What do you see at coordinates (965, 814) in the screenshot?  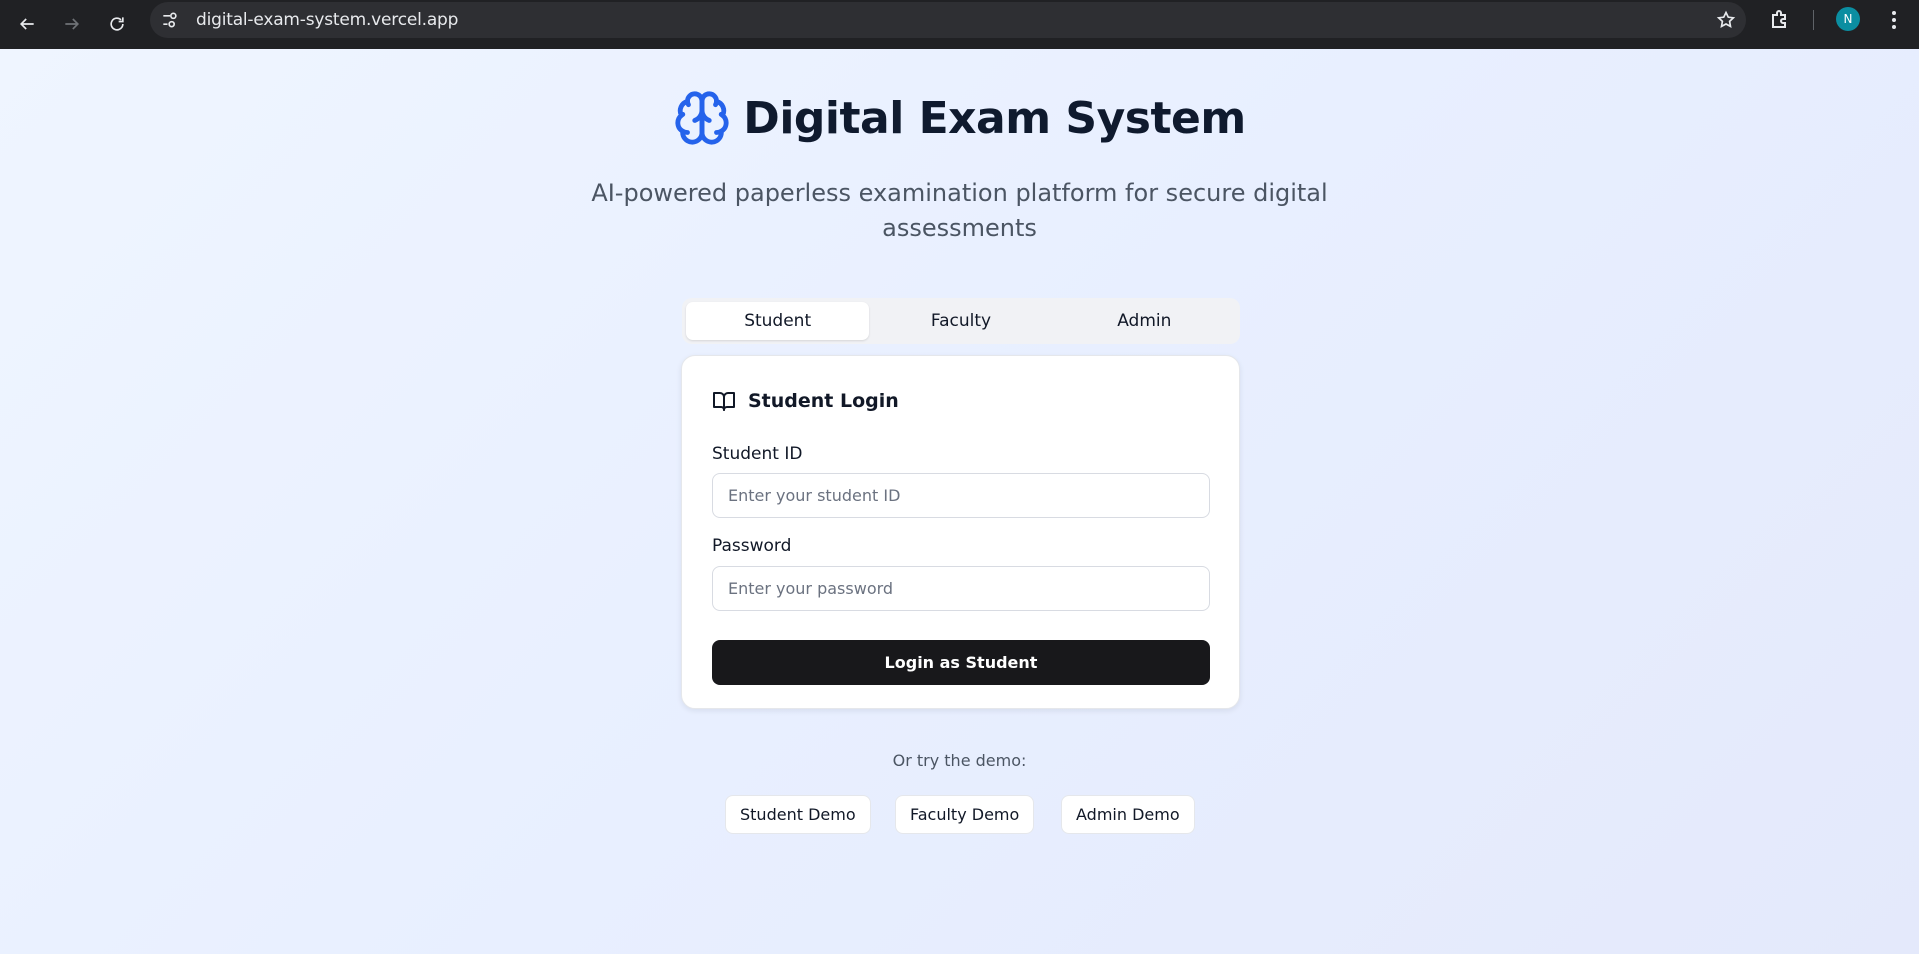 I see `faculty-demo-button: Faculty Demo` at bounding box center [965, 814].